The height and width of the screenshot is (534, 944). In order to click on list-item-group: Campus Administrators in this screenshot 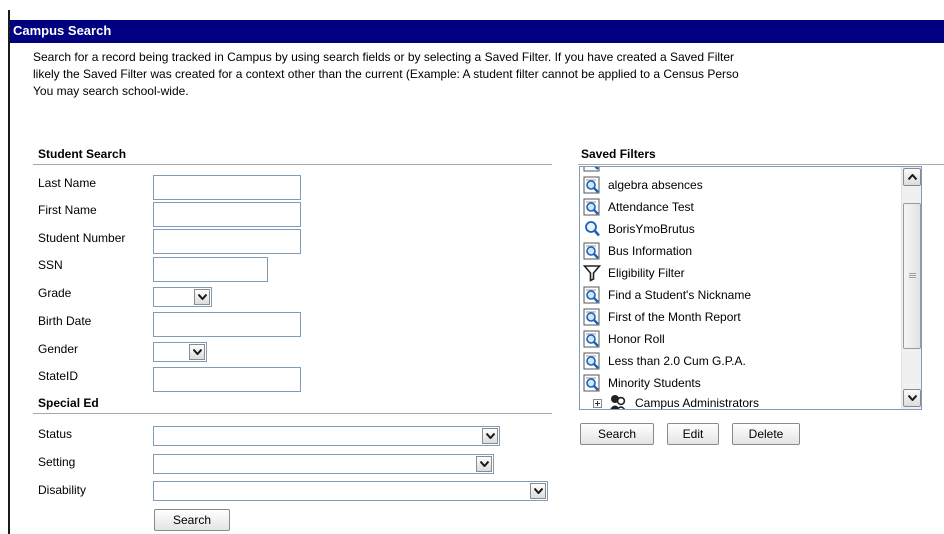, I will do `click(676, 401)`.